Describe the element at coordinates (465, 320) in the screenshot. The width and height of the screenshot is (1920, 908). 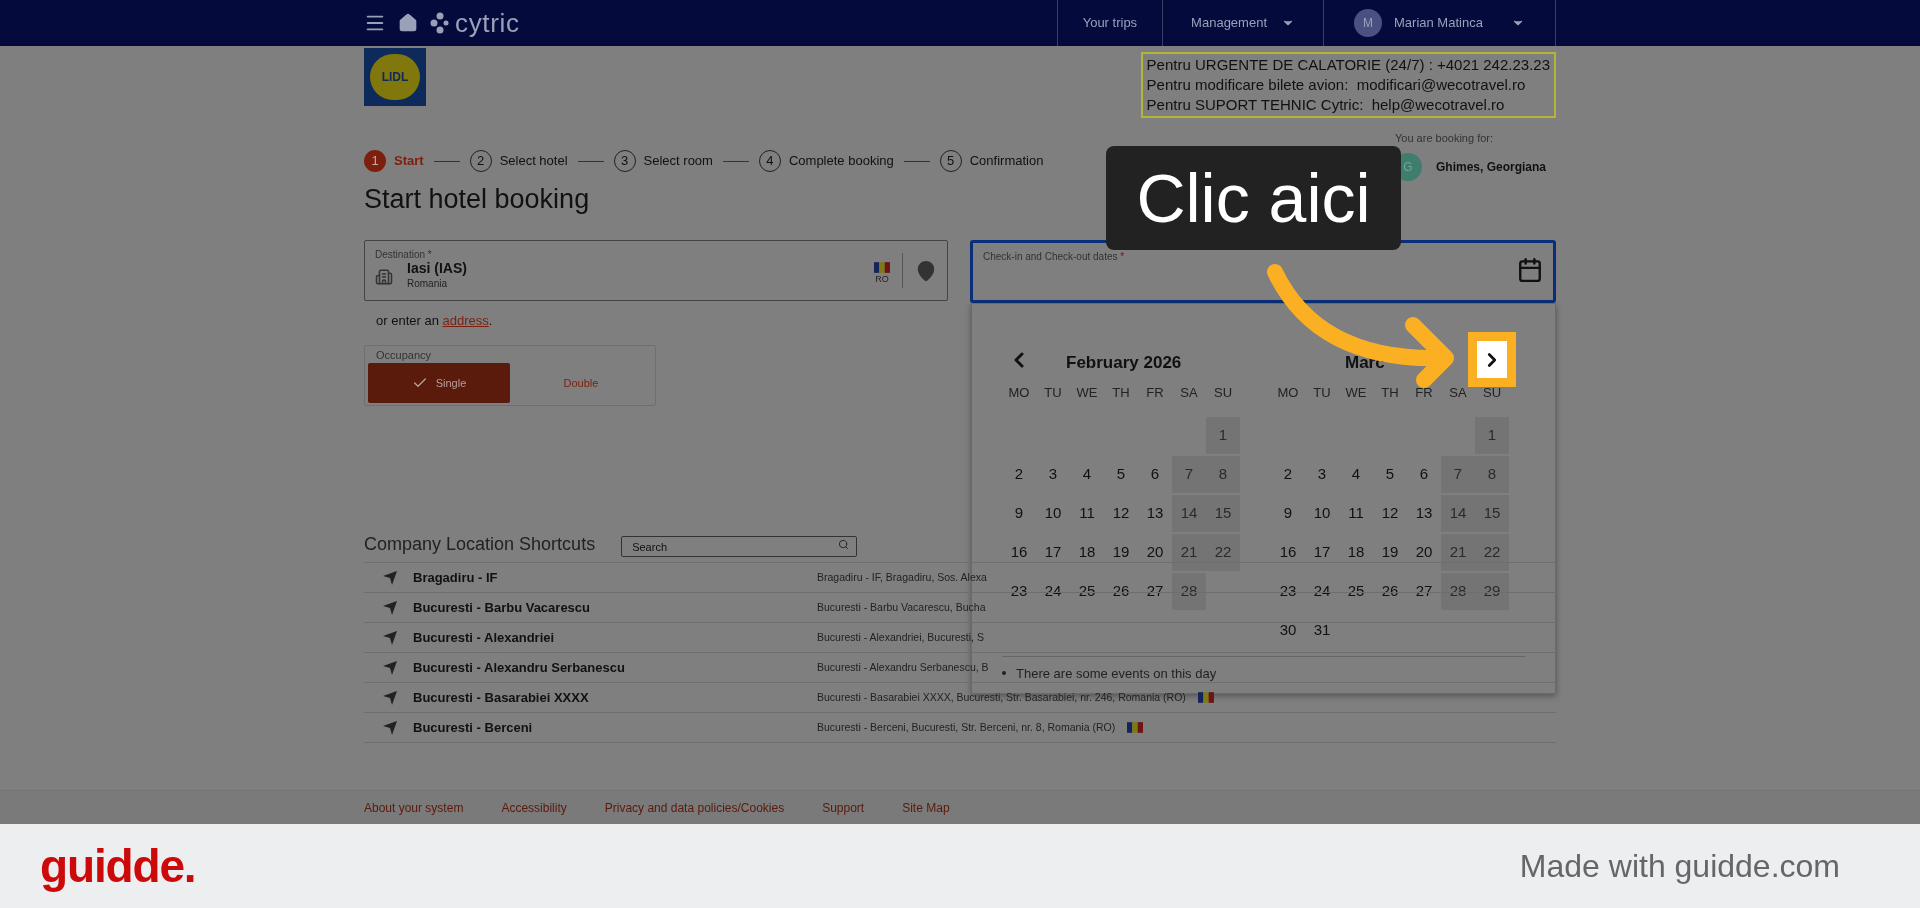
I see `address-link: address` at that location.